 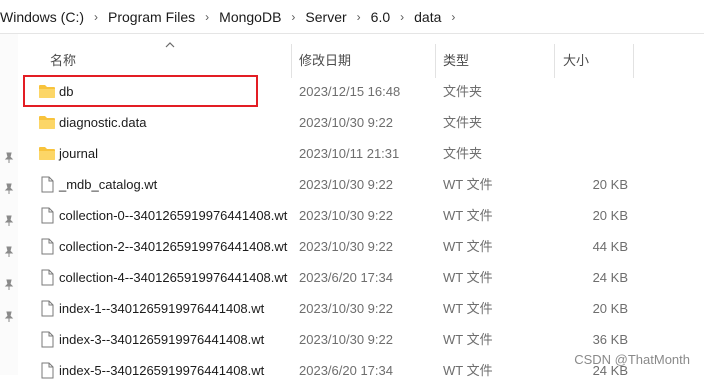 I want to click on file-date-modified: 2023/12/15 16:48, so click(x=350, y=91).